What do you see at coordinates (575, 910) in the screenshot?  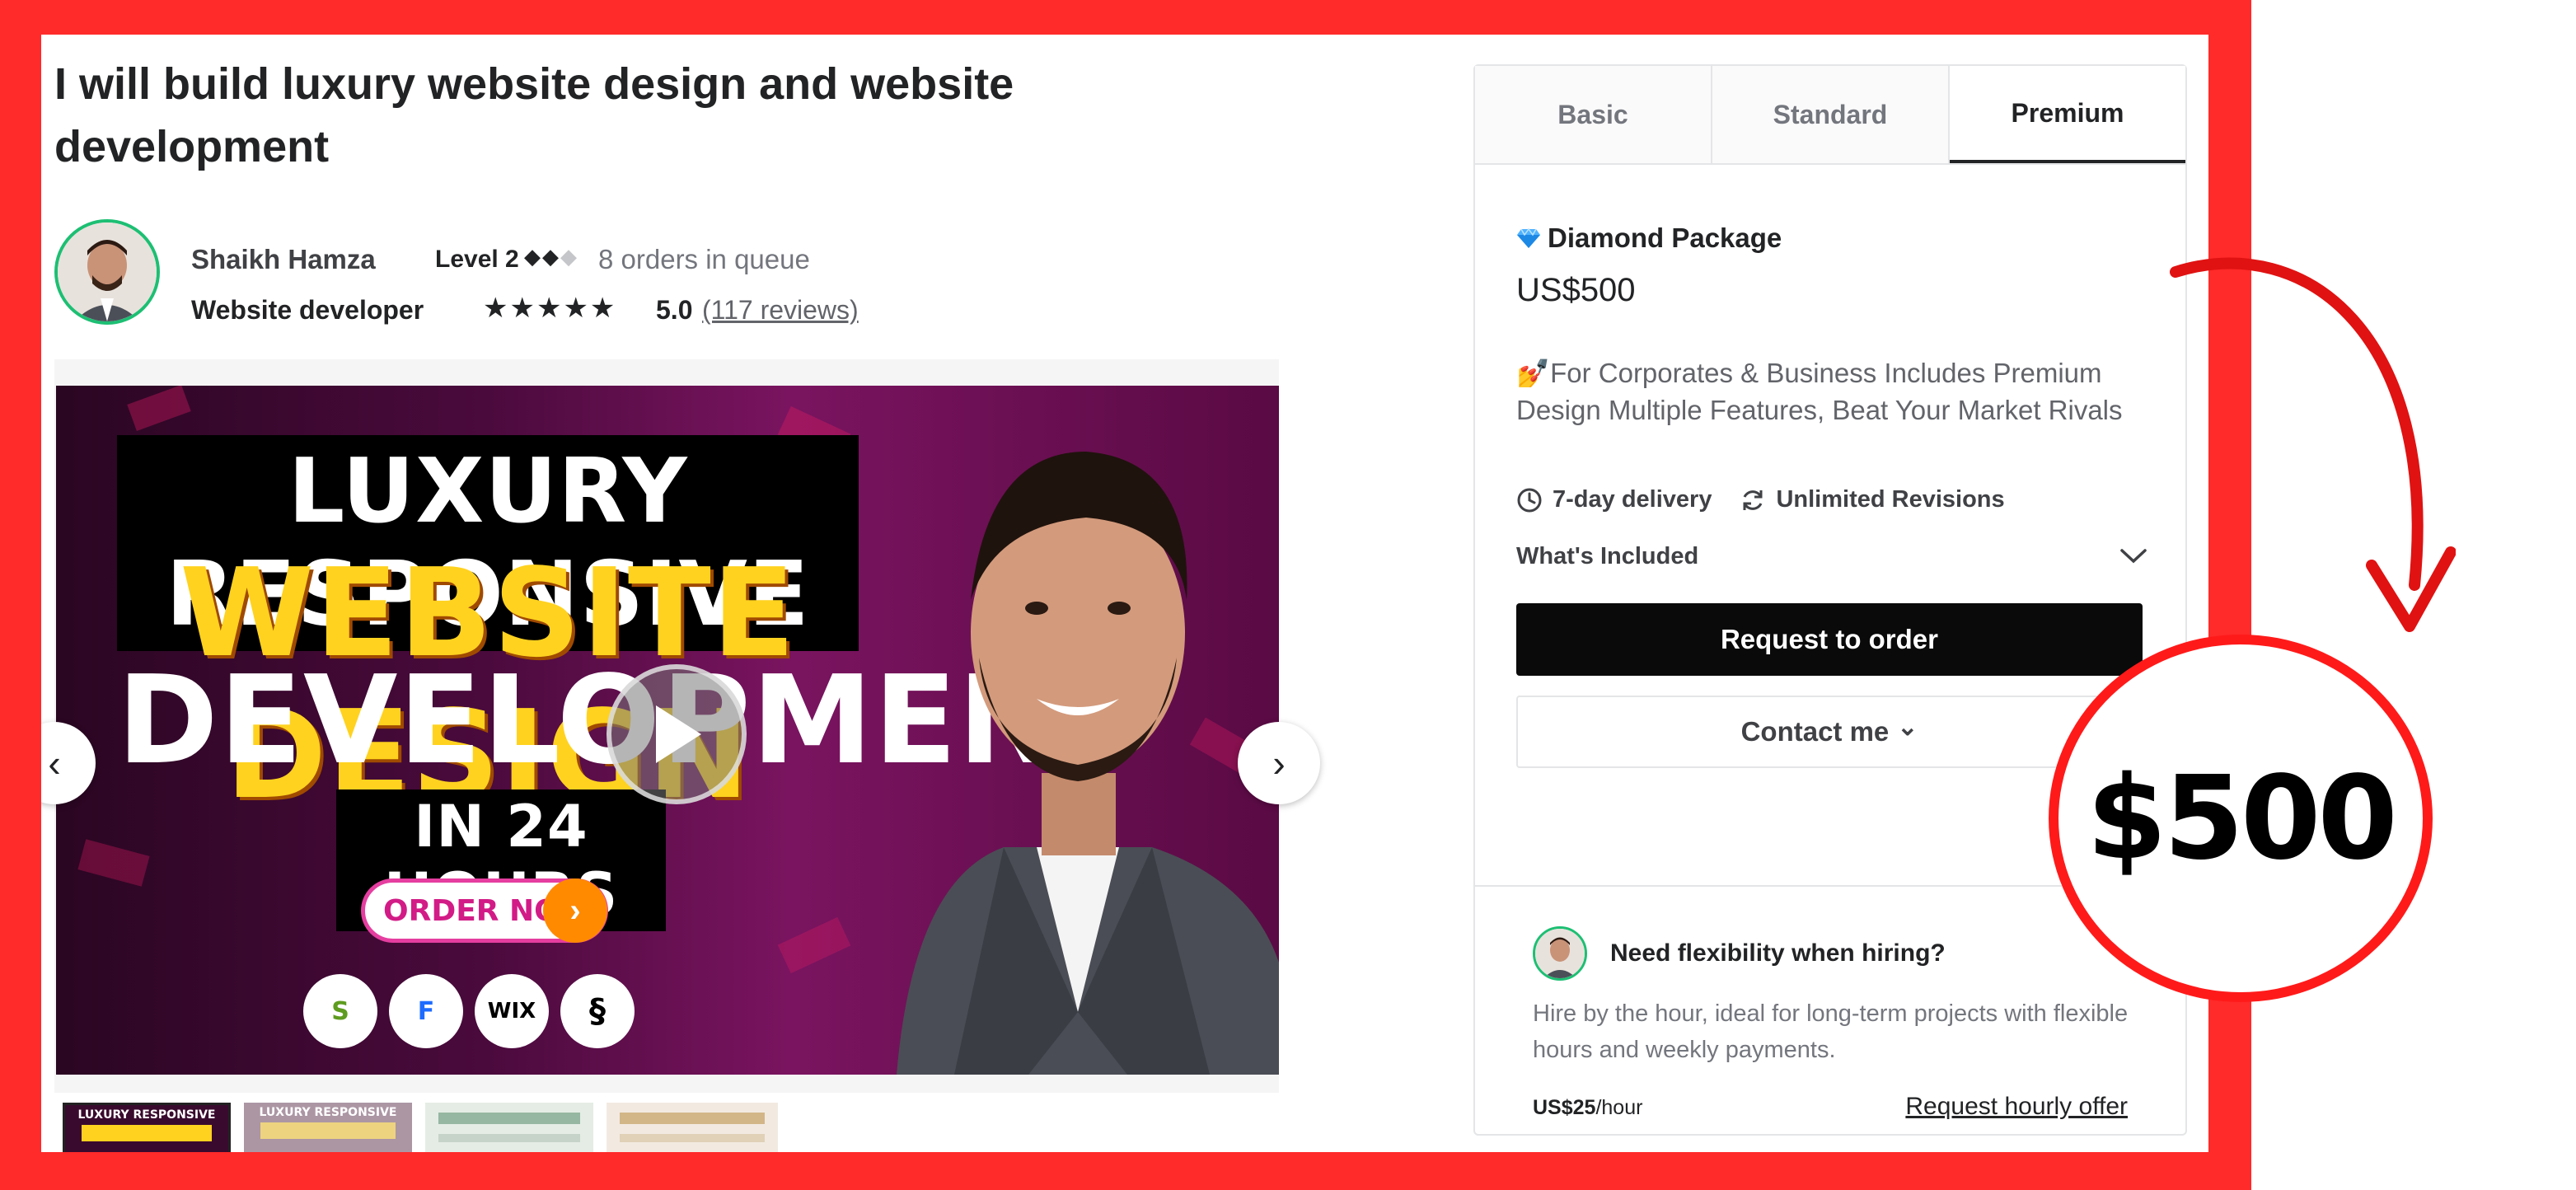 I see `thumbnail-arrow-icon: ›` at bounding box center [575, 910].